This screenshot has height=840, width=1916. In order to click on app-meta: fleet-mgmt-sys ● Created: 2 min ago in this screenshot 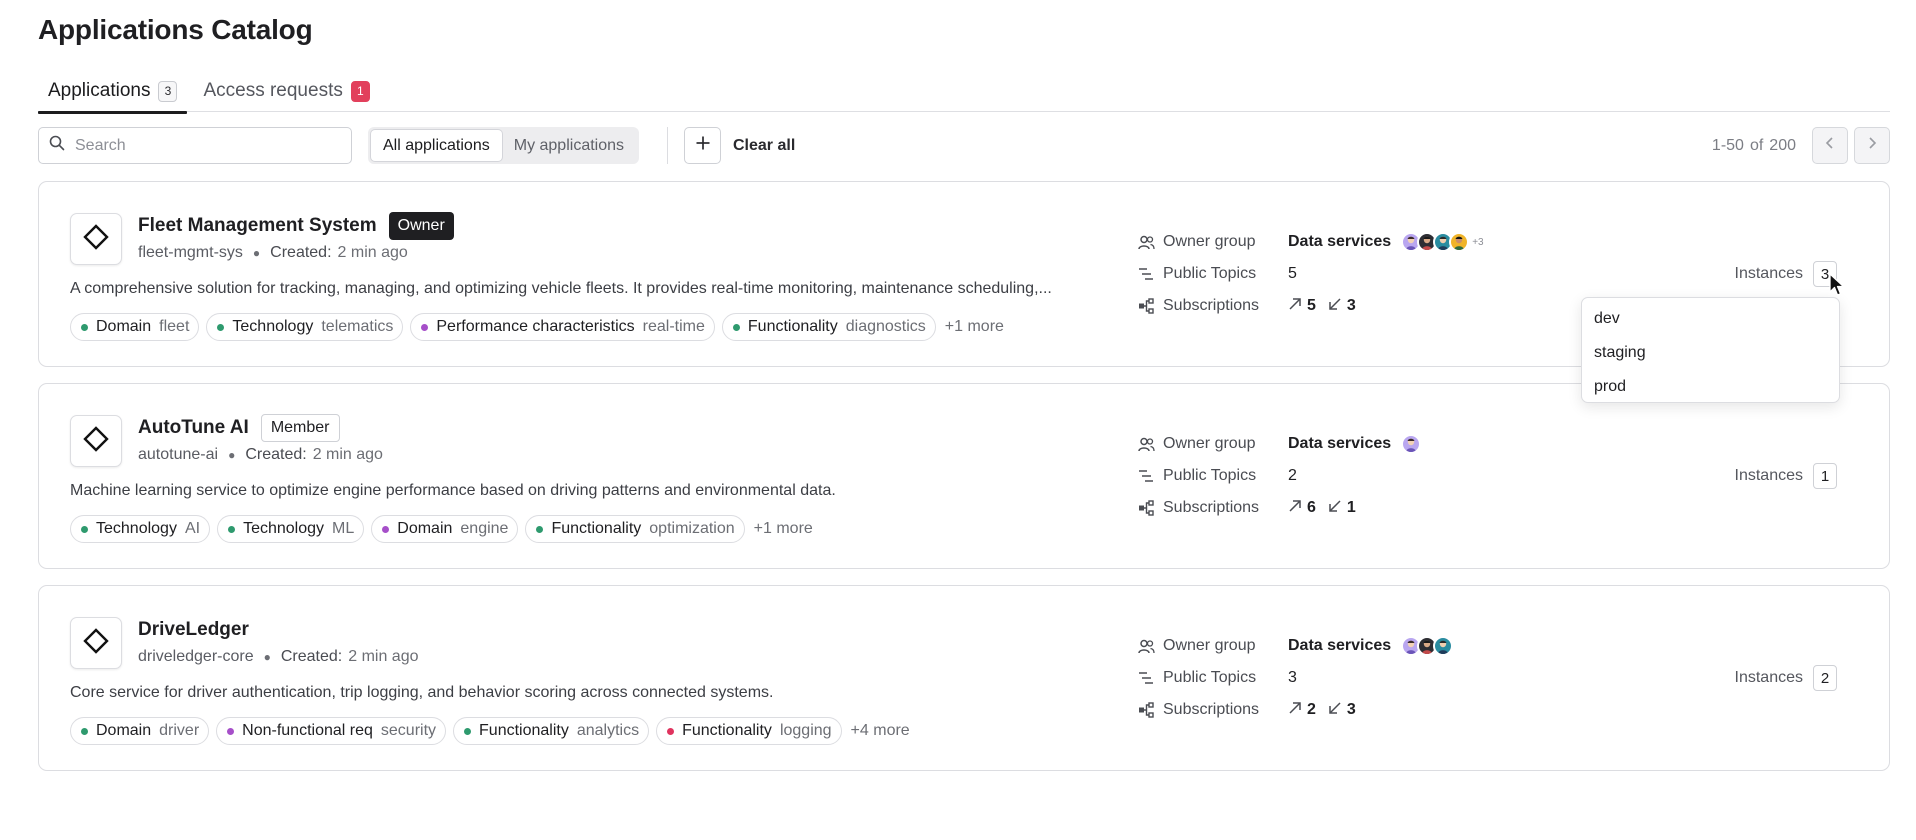, I will do `click(273, 253)`.